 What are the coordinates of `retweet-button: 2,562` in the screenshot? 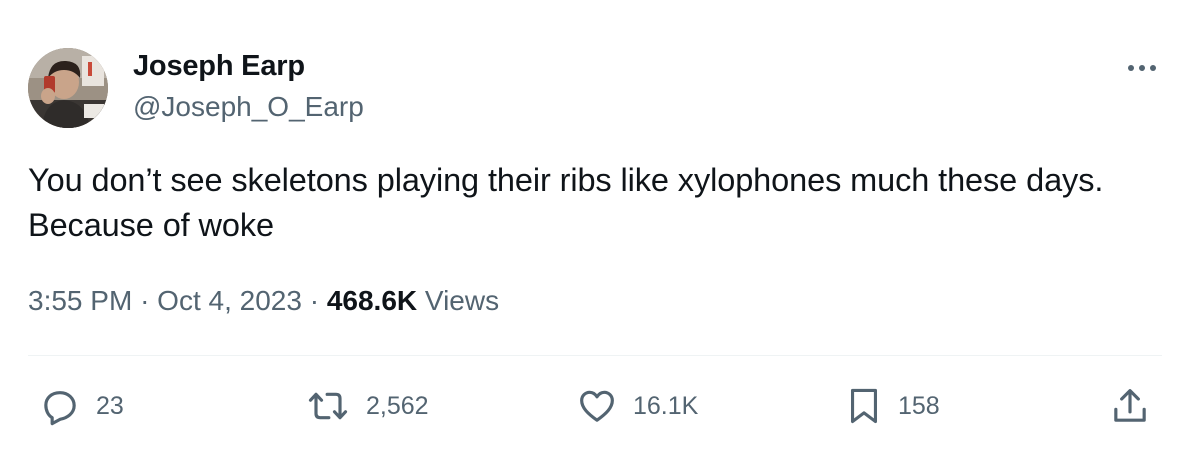 It's located at (367, 406).